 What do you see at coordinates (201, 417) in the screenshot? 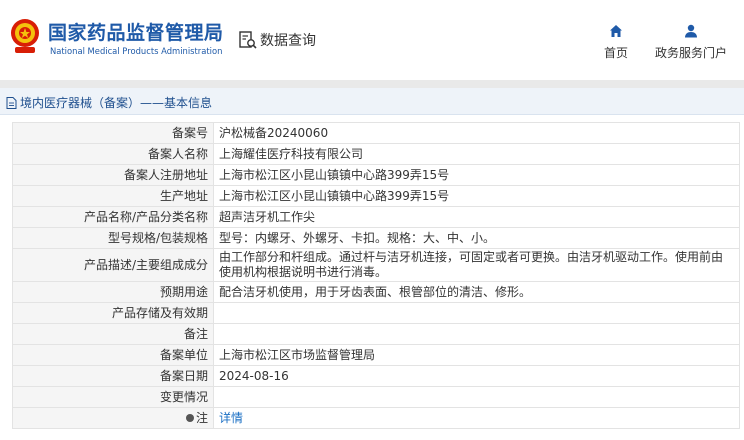
I see `note-label: 注` at bounding box center [201, 417].